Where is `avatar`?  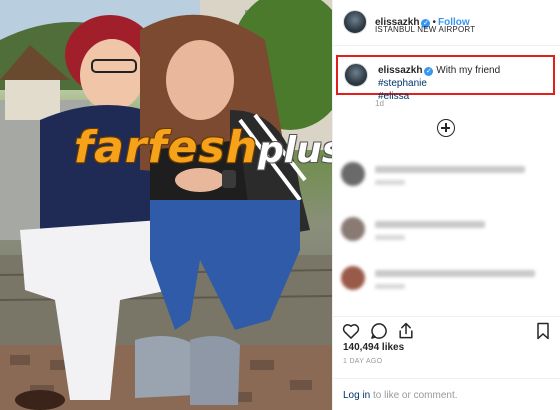
avatar is located at coordinates (355, 22).